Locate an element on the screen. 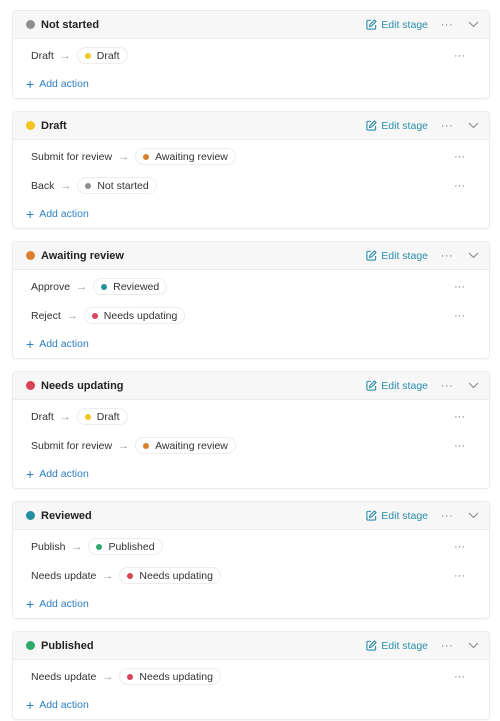 Image resolution: width=500 pixels, height=721 pixels. action-row: Approve → Reviewed ··· is located at coordinates (251, 286).